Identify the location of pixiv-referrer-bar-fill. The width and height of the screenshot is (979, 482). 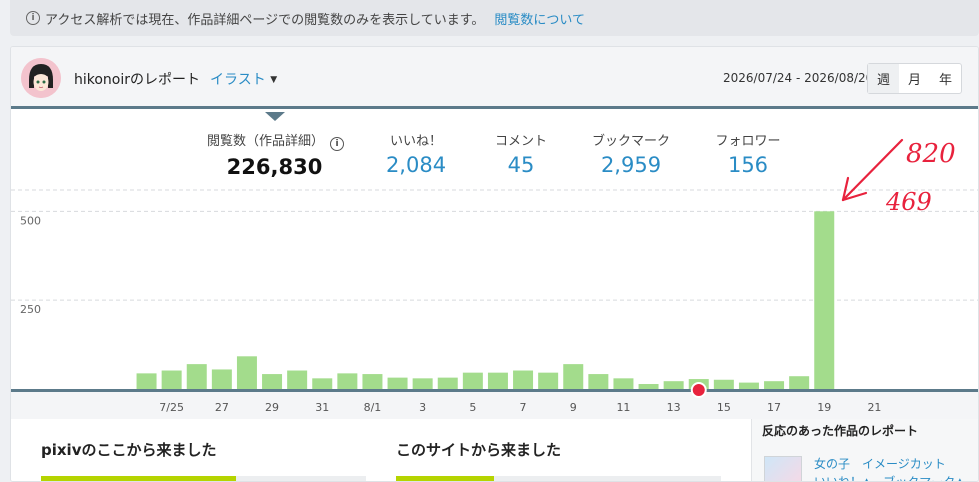
(138, 478).